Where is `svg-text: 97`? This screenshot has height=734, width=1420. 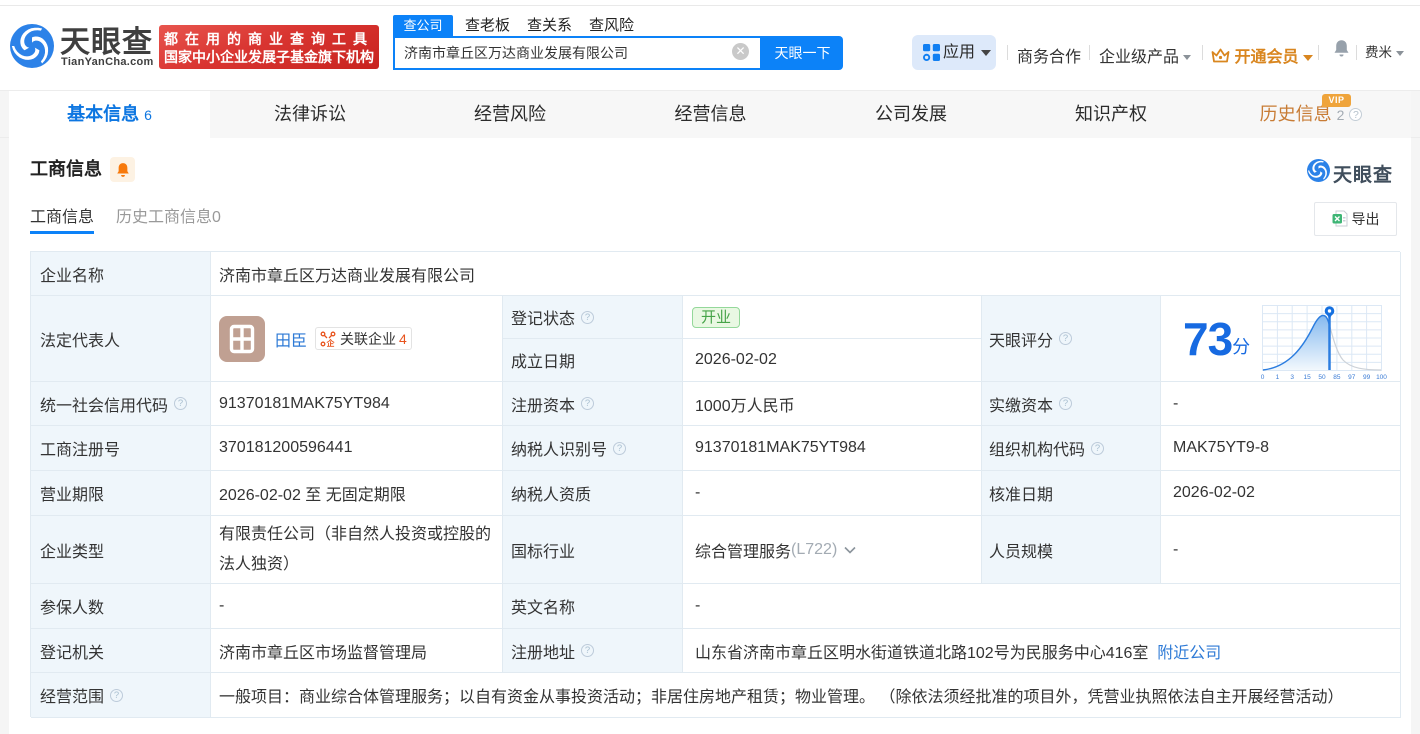 svg-text: 97 is located at coordinates (1352, 377).